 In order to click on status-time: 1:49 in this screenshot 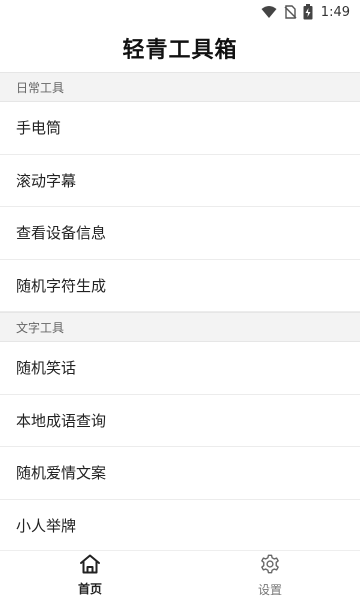, I will do `click(335, 12)`.